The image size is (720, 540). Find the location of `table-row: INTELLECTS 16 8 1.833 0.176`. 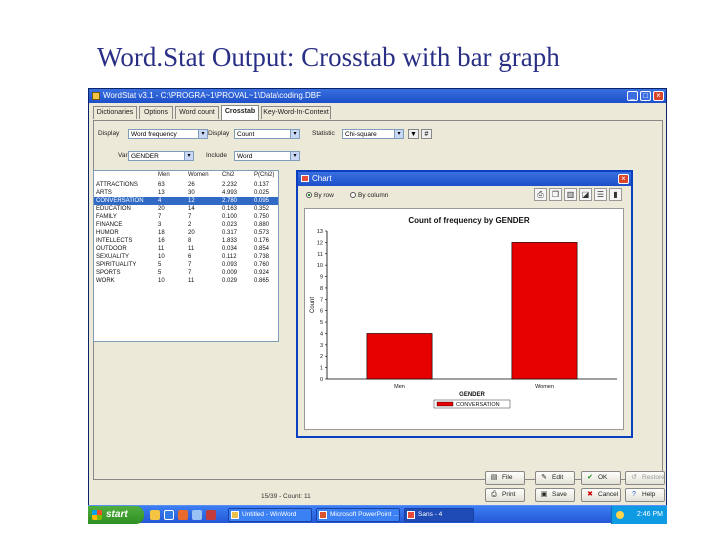

table-row: INTELLECTS 16 8 1.833 0.176 is located at coordinates (186, 241).